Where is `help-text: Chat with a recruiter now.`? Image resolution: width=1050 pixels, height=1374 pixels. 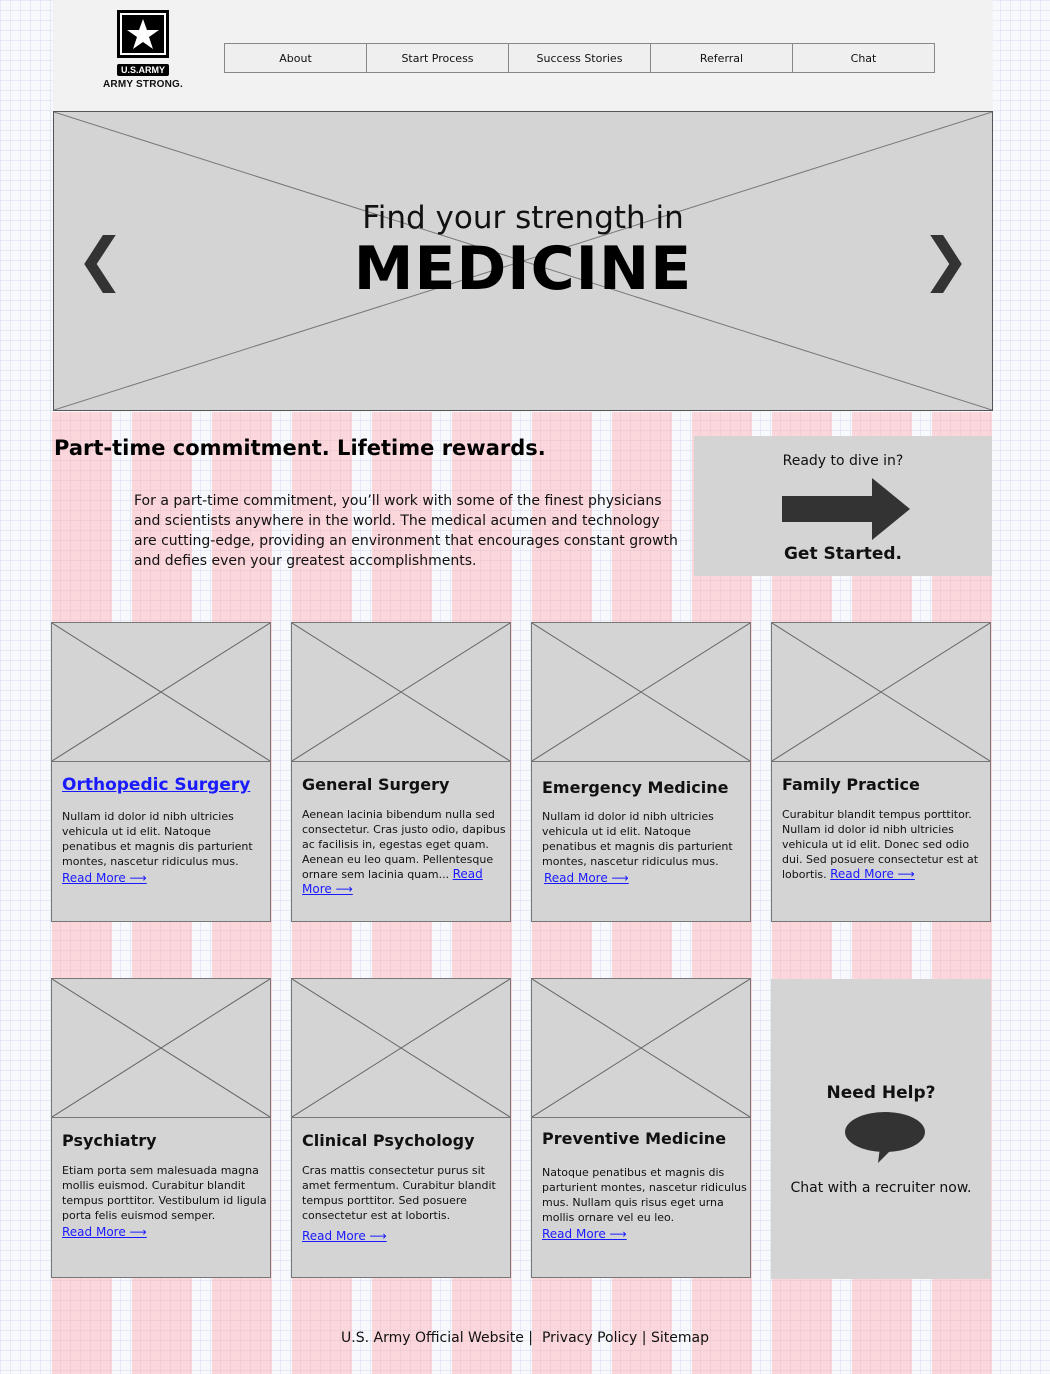 help-text: Chat with a recruiter now. is located at coordinates (881, 1188).